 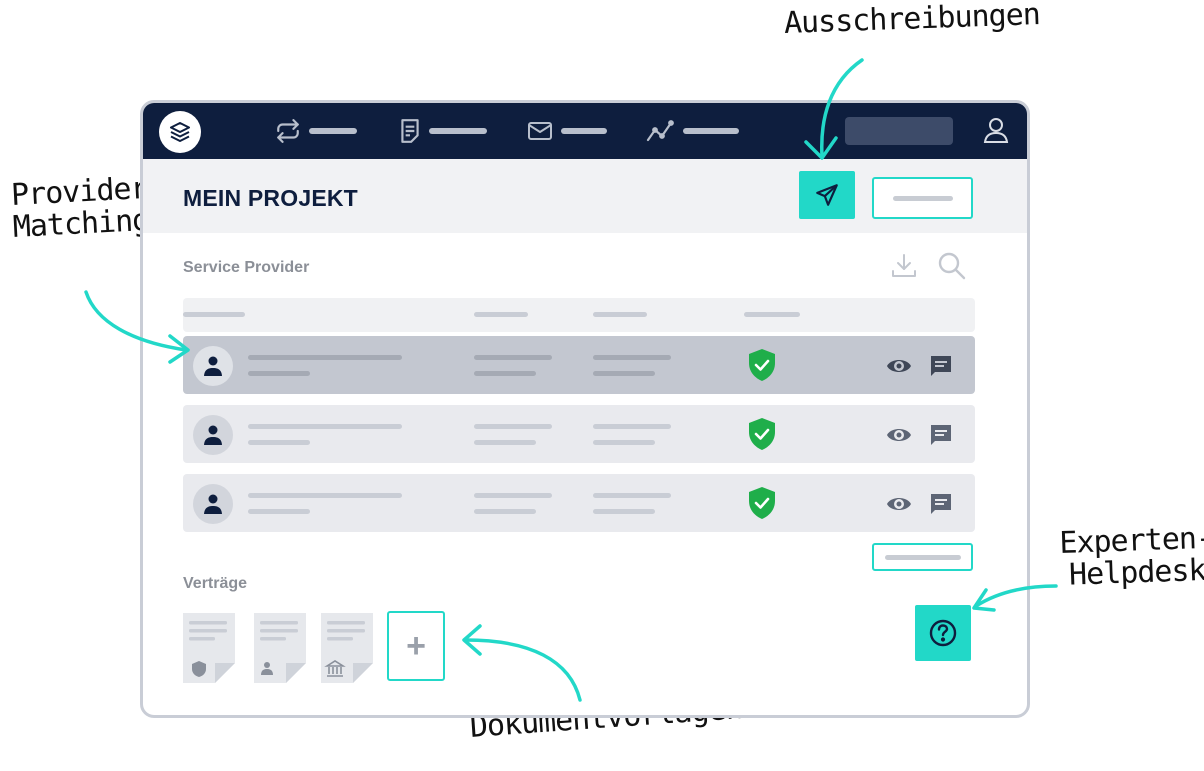 I want to click on exchange-icon, so click(x=288, y=131).